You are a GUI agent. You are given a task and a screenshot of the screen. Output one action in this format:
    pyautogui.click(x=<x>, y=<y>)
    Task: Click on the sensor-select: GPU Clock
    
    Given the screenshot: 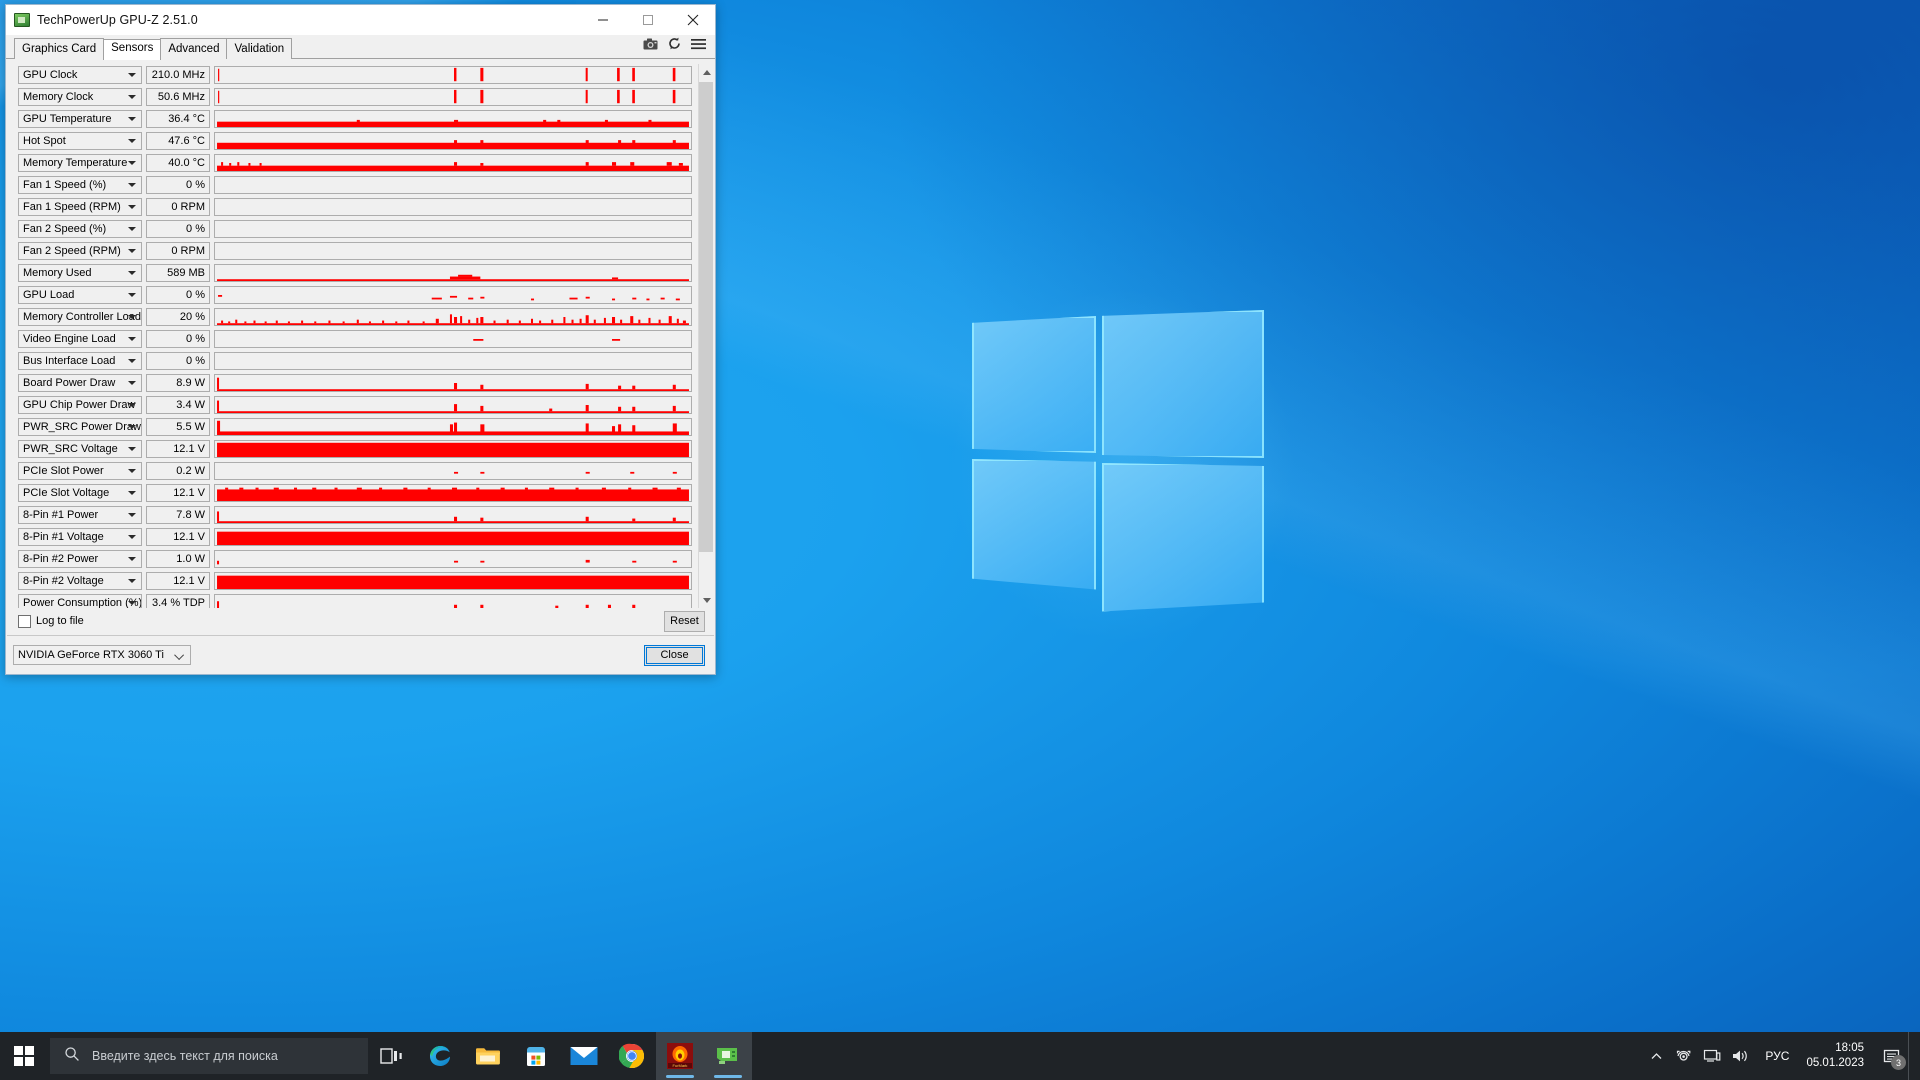 What is the action you would take?
    pyautogui.click(x=80, y=75)
    